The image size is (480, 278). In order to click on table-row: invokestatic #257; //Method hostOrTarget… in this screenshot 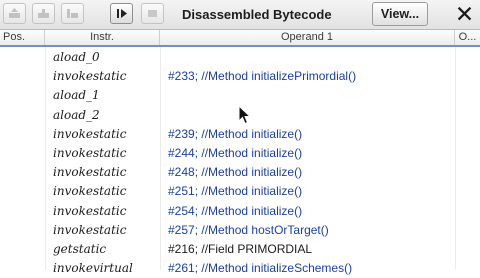, I will do `click(240, 230)`.